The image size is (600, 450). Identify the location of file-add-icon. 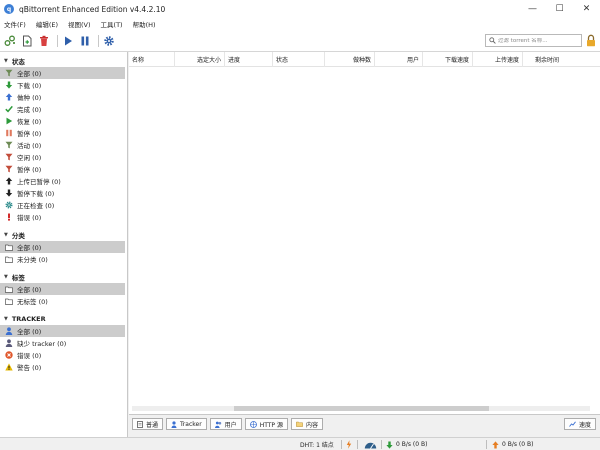
(27, 40).